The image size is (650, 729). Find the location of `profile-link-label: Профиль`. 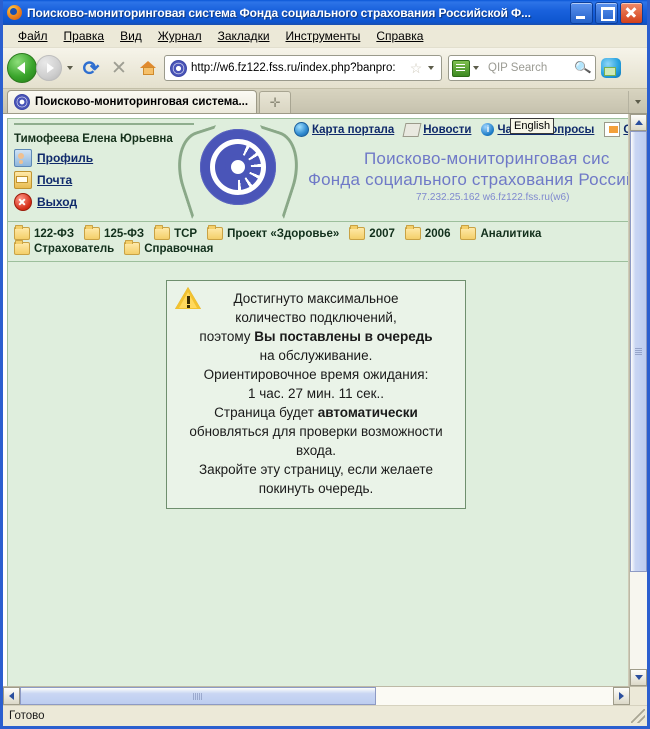

profile-link-label: Профиль is located at coordinates (65, 158).